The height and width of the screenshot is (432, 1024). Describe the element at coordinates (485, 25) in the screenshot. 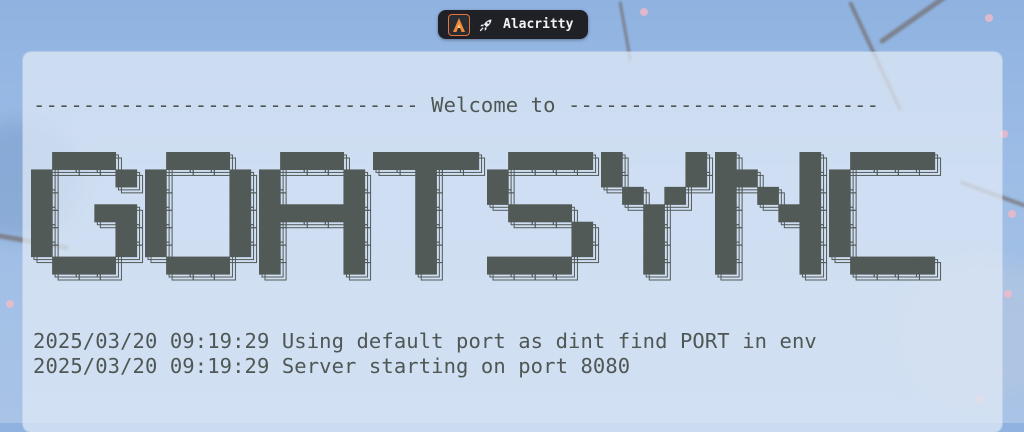

I see `rocket-icon` at that location.